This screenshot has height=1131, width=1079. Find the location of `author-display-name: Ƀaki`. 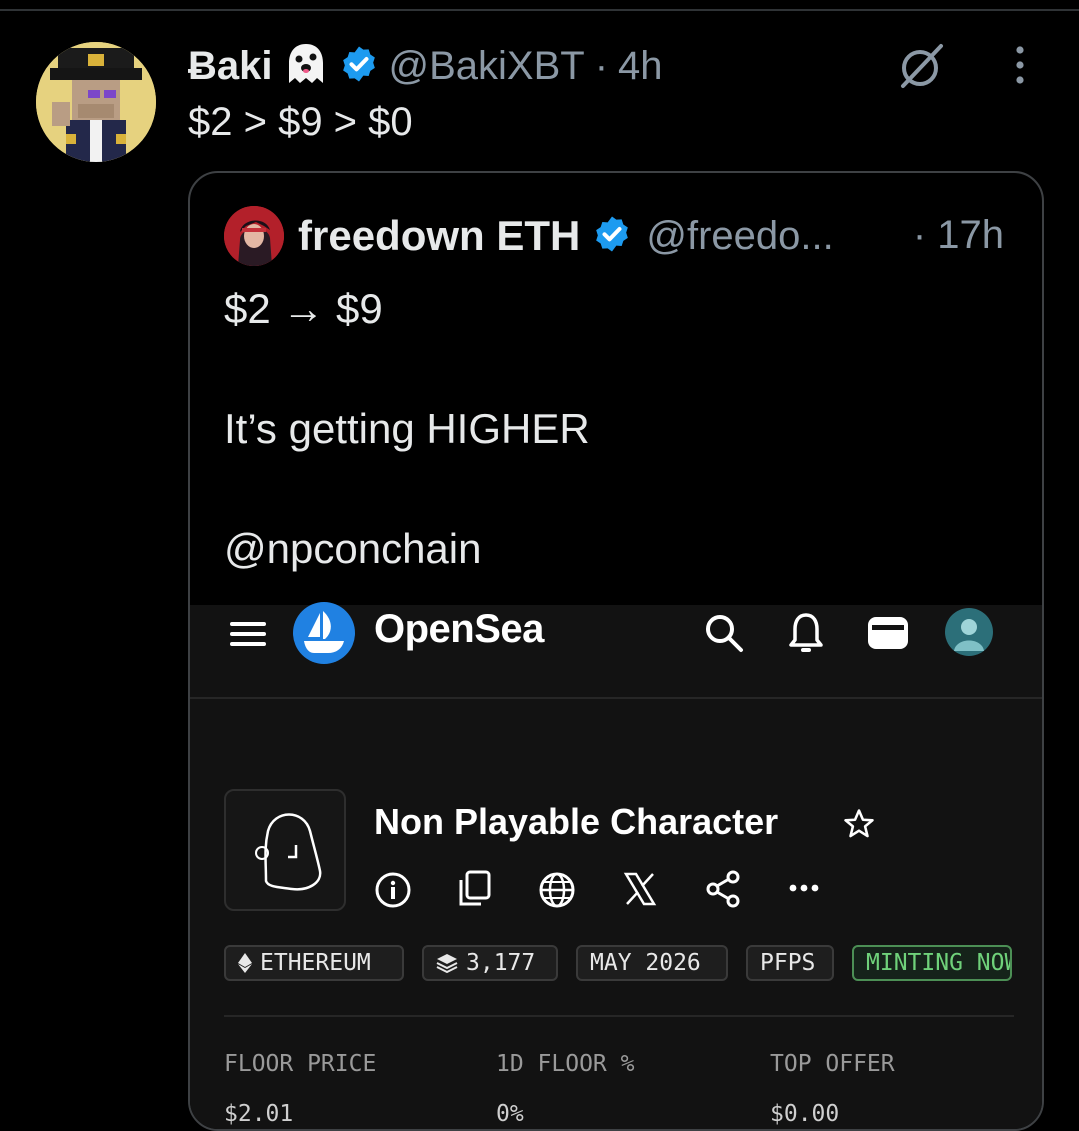

author-display-name: Ƀaki is located at coordinates (230, 66).